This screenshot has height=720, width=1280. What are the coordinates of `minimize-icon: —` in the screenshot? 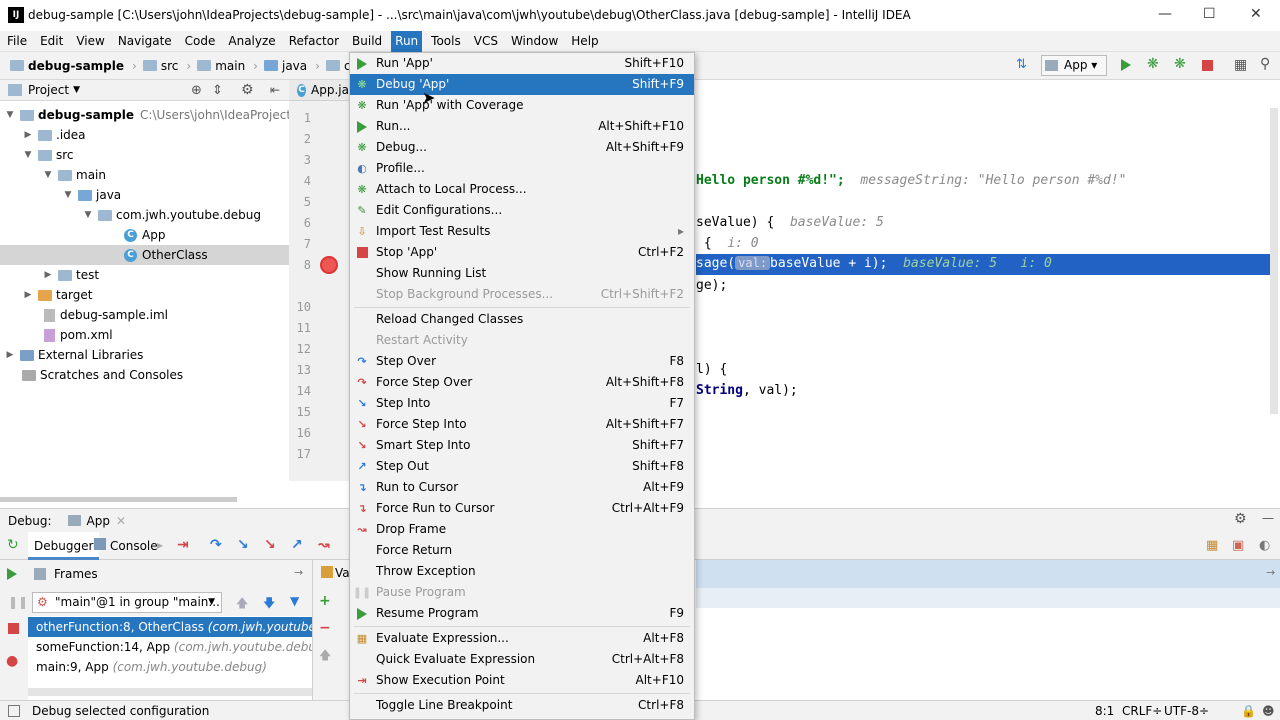 It's located at (1165, 14).